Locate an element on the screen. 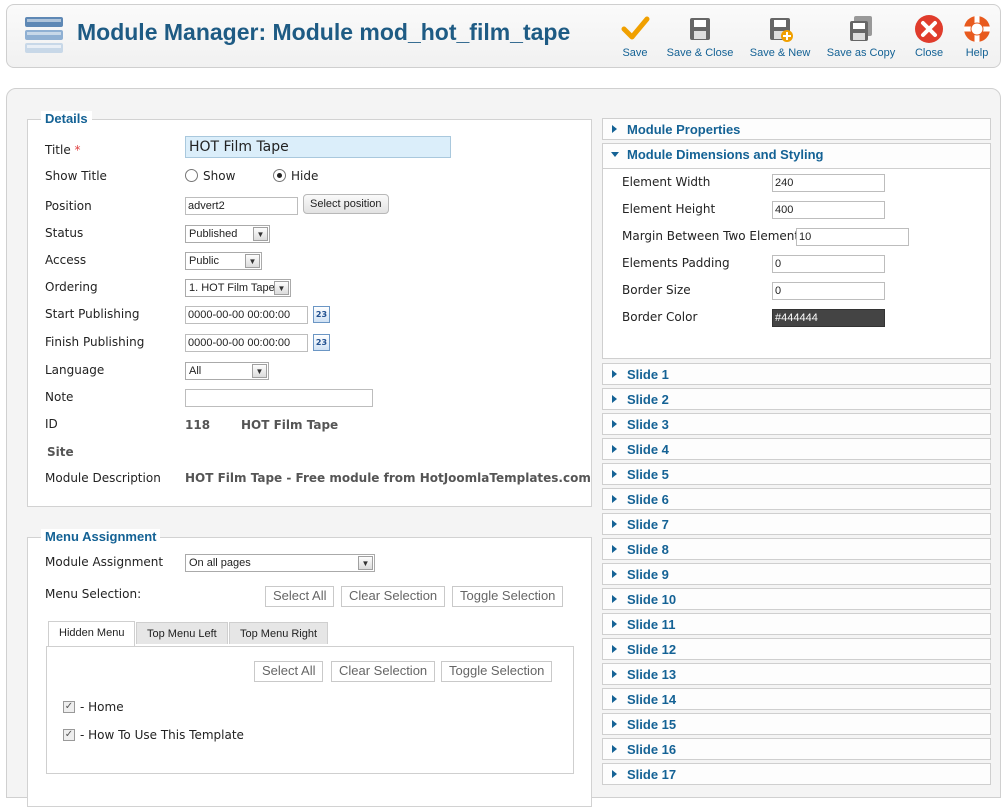 This screenshot has height=807, width=1004. slide-accordion-10: Slide 10 is located at coordinates (796, 599).